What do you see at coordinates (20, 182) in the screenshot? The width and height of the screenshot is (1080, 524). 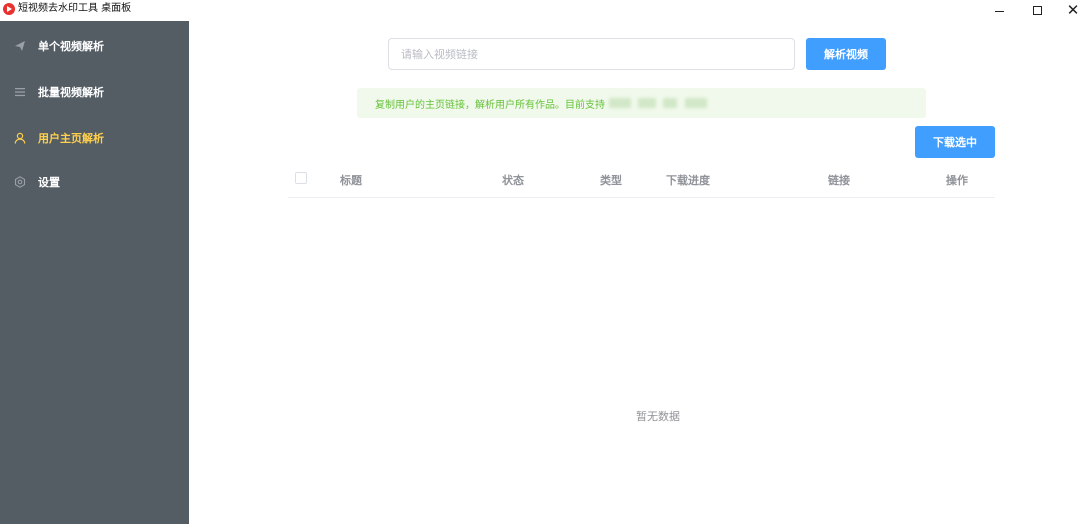 I see `gear-icon` at bounding box center [20, 182].